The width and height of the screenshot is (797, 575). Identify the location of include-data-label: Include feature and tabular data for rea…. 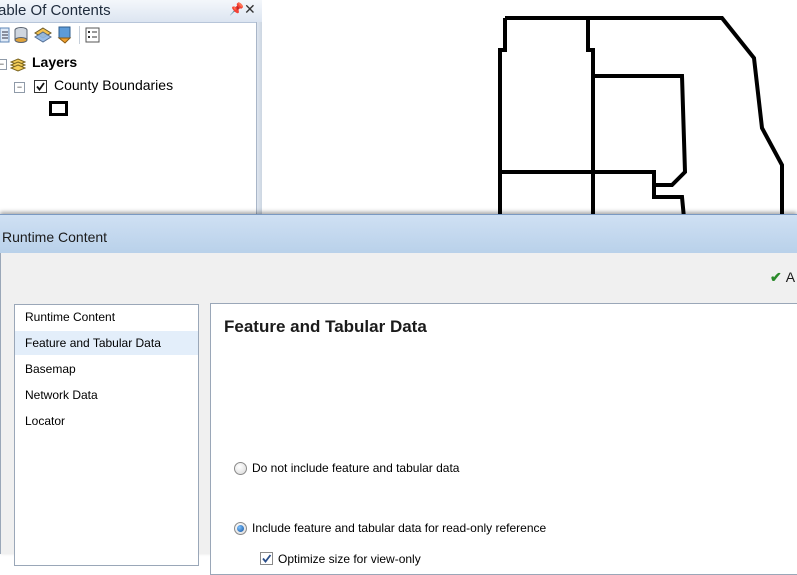
(399, 528).